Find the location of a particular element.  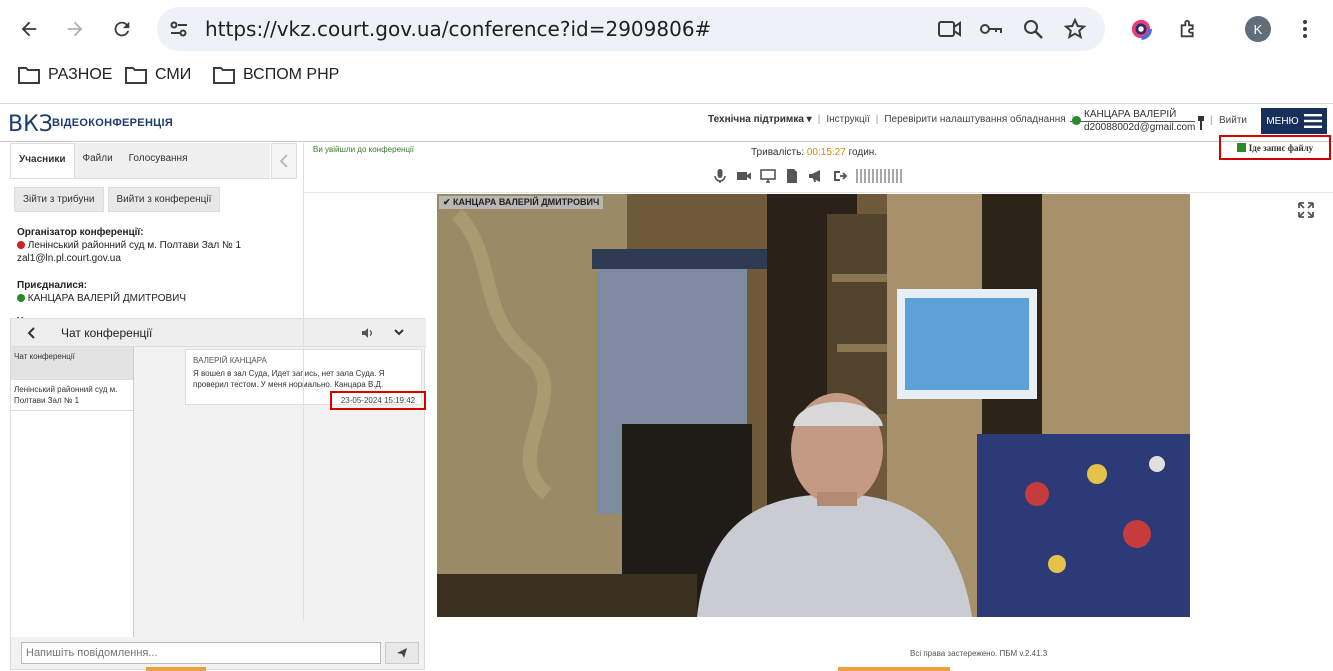

extensions-puzzle-icon is located at coordinates (1189, 29).